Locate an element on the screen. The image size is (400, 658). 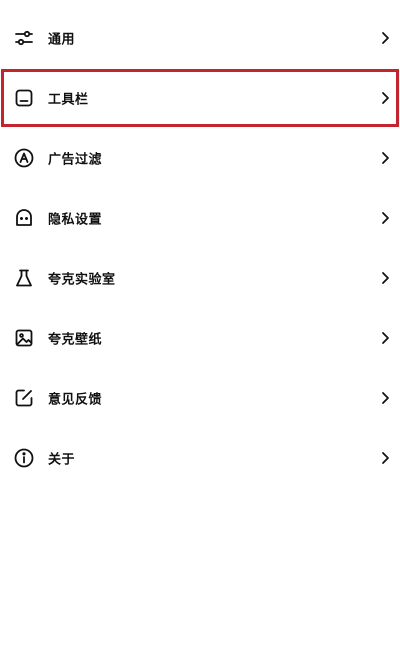
toolbar-icon is located at coordinates (24, 98).